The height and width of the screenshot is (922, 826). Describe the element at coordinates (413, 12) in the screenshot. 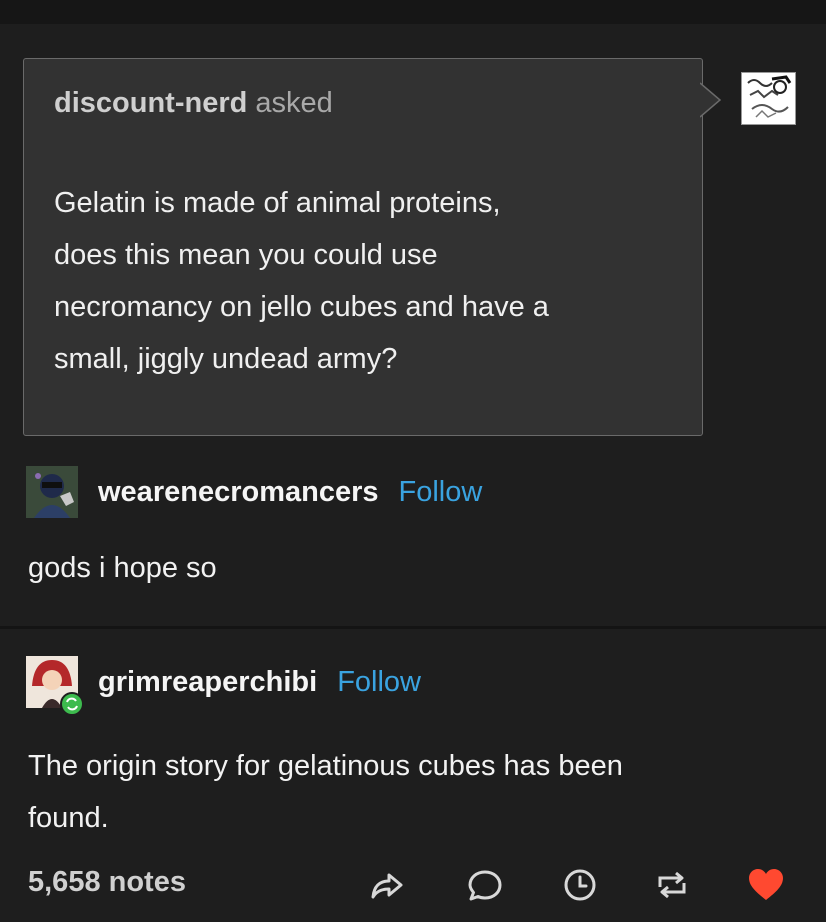

I see `top-bar` at that location.